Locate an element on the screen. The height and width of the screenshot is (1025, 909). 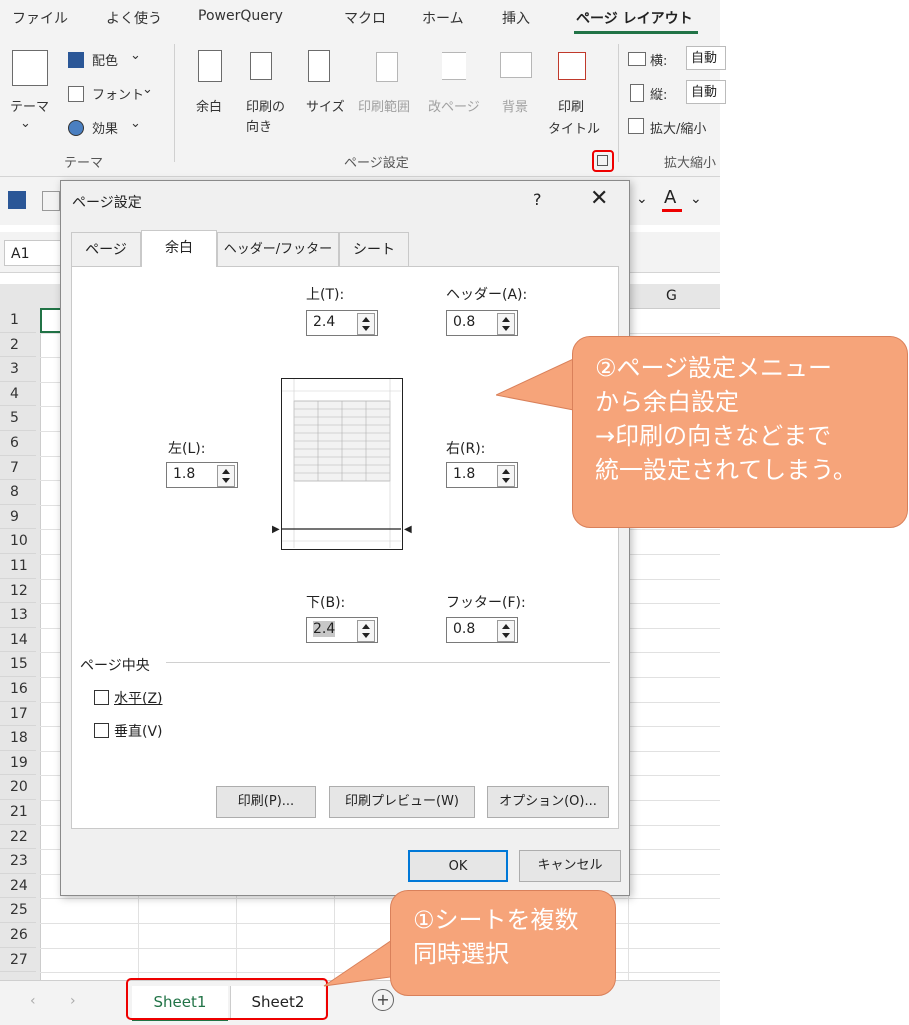
tab-page-layout: ページ レイアウト is located at coordinates (634, 18).